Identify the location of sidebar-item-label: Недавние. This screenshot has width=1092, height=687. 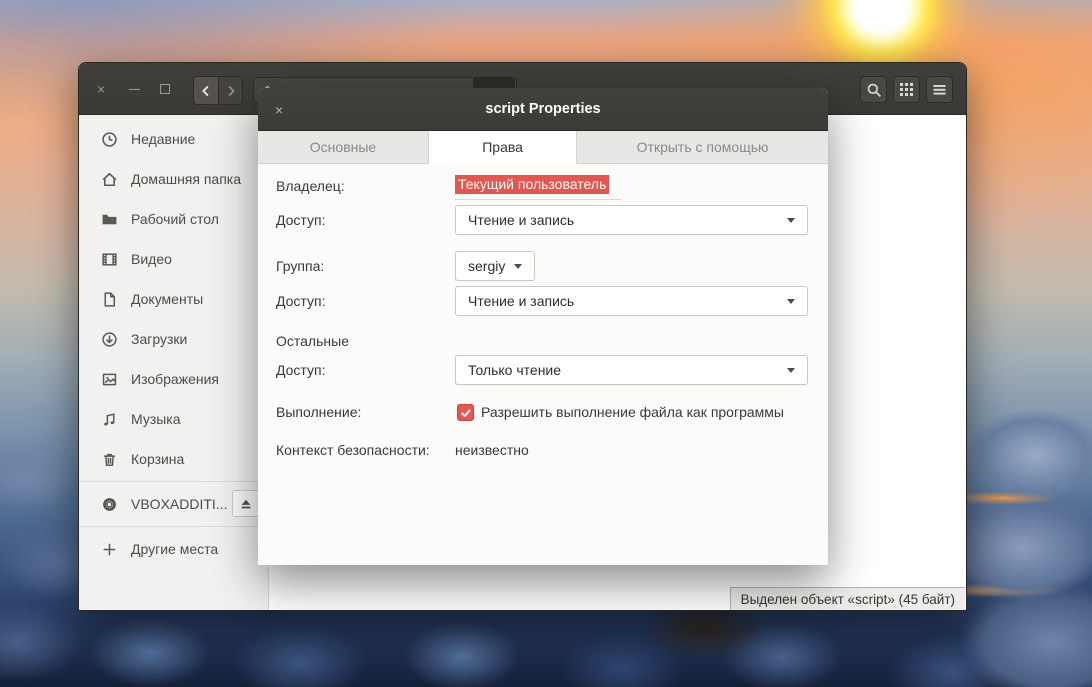
(163, 139).